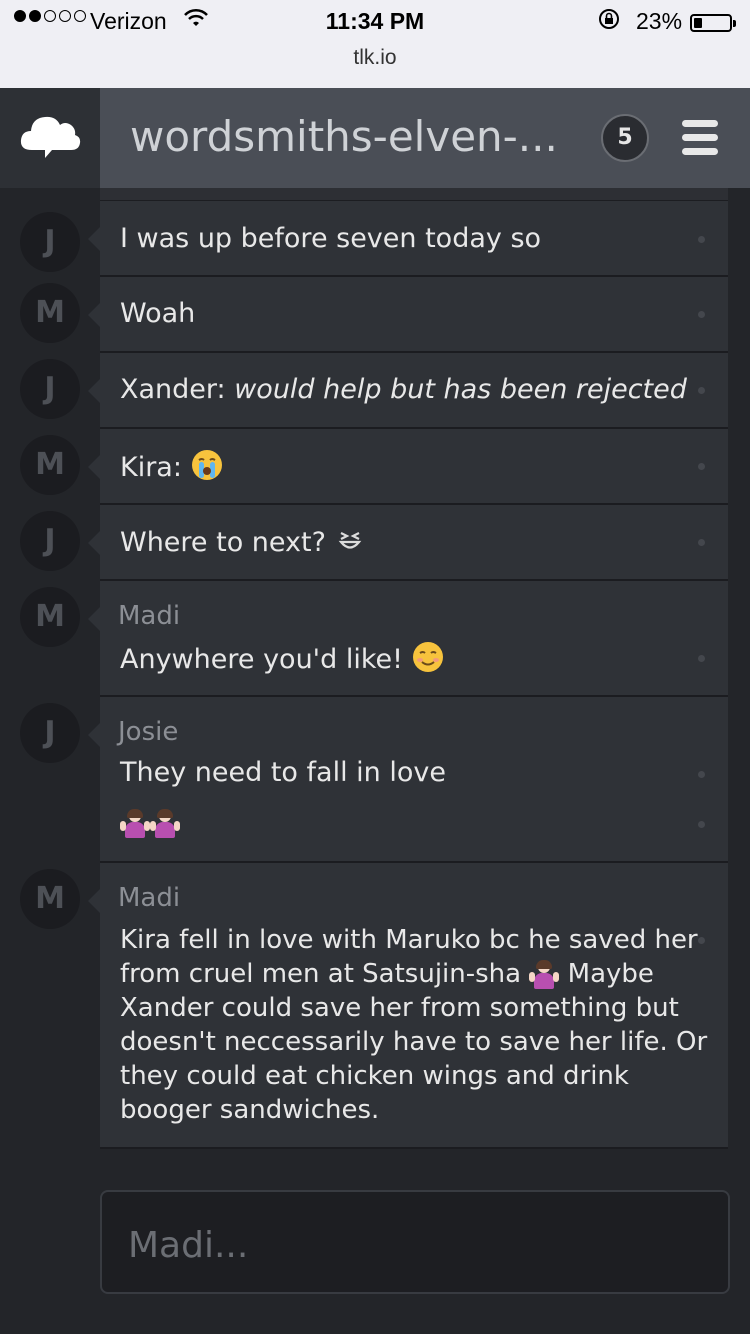 This screenshot has height=1334, width=750. What do you see at coordinates (408, 543) in the screenshot?
I see `message-item: Where to next?` at bounding box center [408, 543].